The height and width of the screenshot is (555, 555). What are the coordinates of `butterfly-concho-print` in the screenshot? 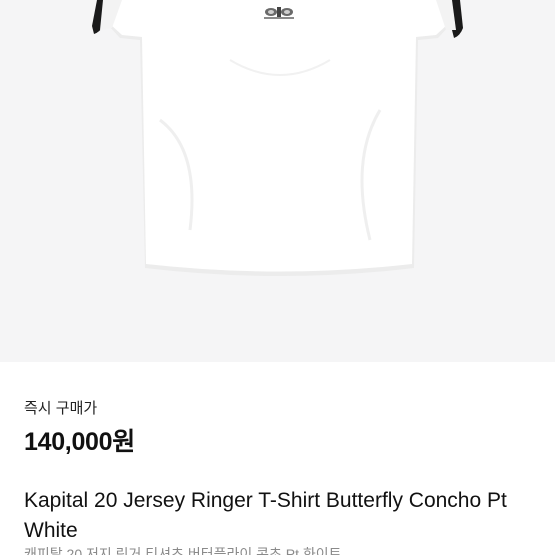 It's located at (279, 13).